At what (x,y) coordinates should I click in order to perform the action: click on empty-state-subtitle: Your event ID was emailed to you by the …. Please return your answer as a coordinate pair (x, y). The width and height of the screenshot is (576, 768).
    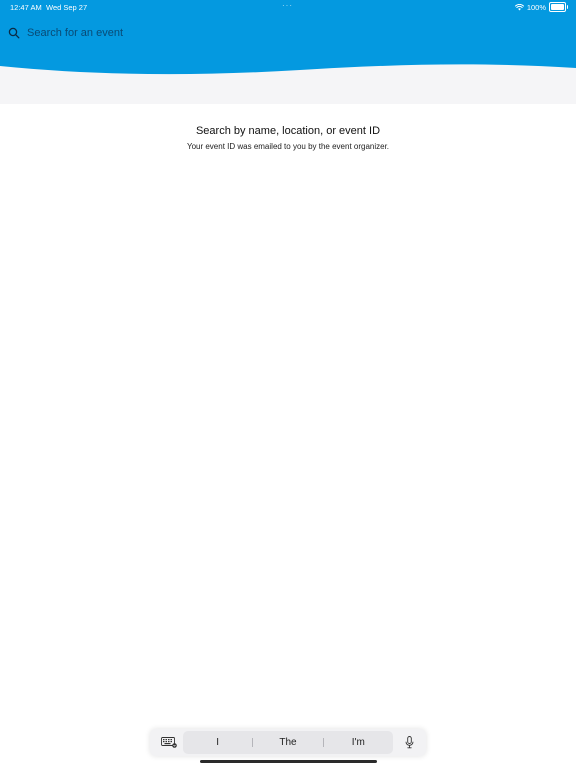
    Looking at the image, I should click on (288, 146).